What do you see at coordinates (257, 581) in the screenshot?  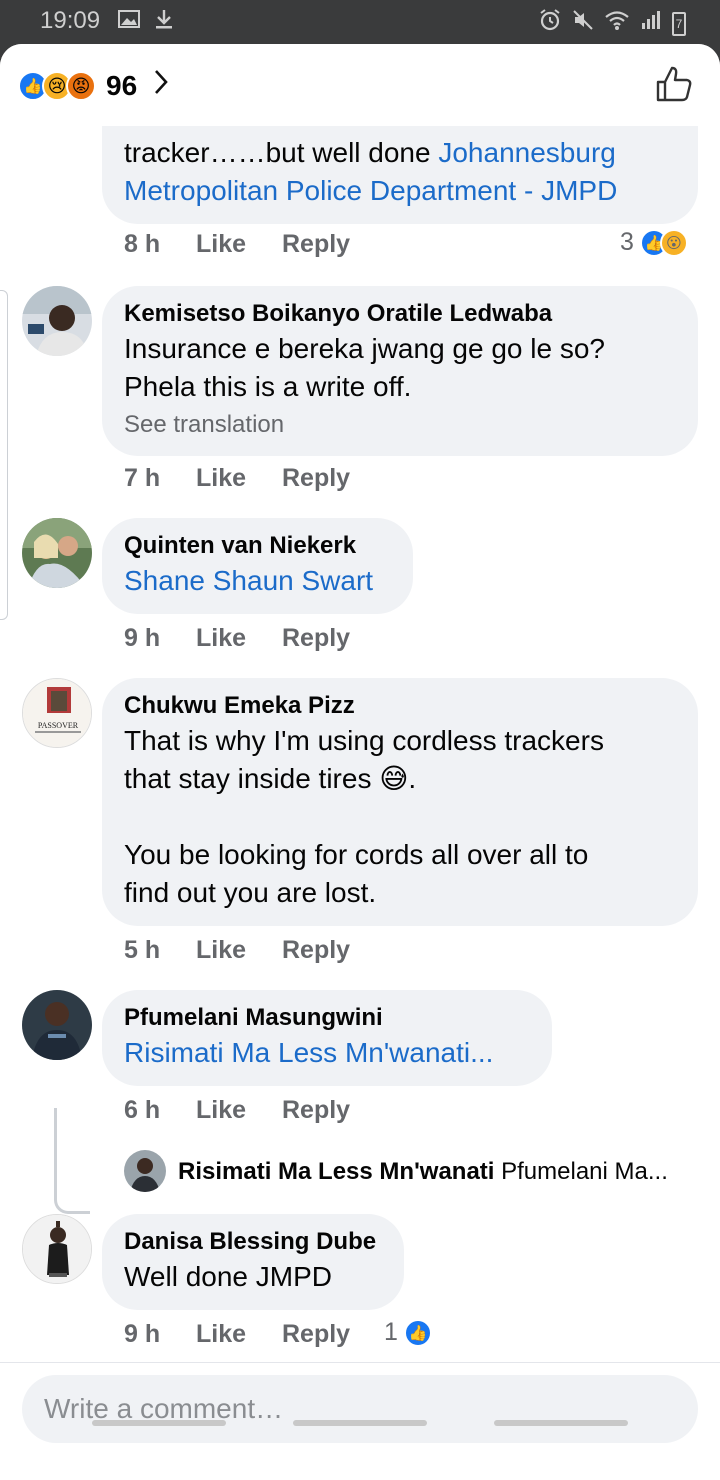 I see `mention-link: Shane Shaun Swart` at bounding box center [257, 581].